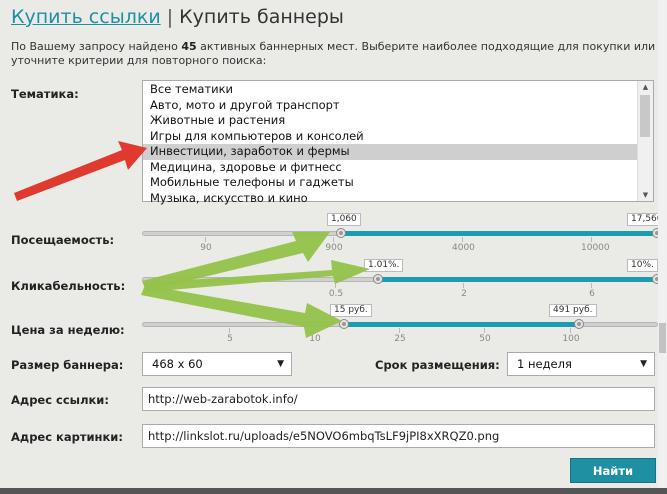 Image resolution: width=667 pixels, height=494 pixels. What do you see at coordinates (241, 311) in the screenshot?
I see `green-arrow-to-price-icon` at bounding box center [241, 311].